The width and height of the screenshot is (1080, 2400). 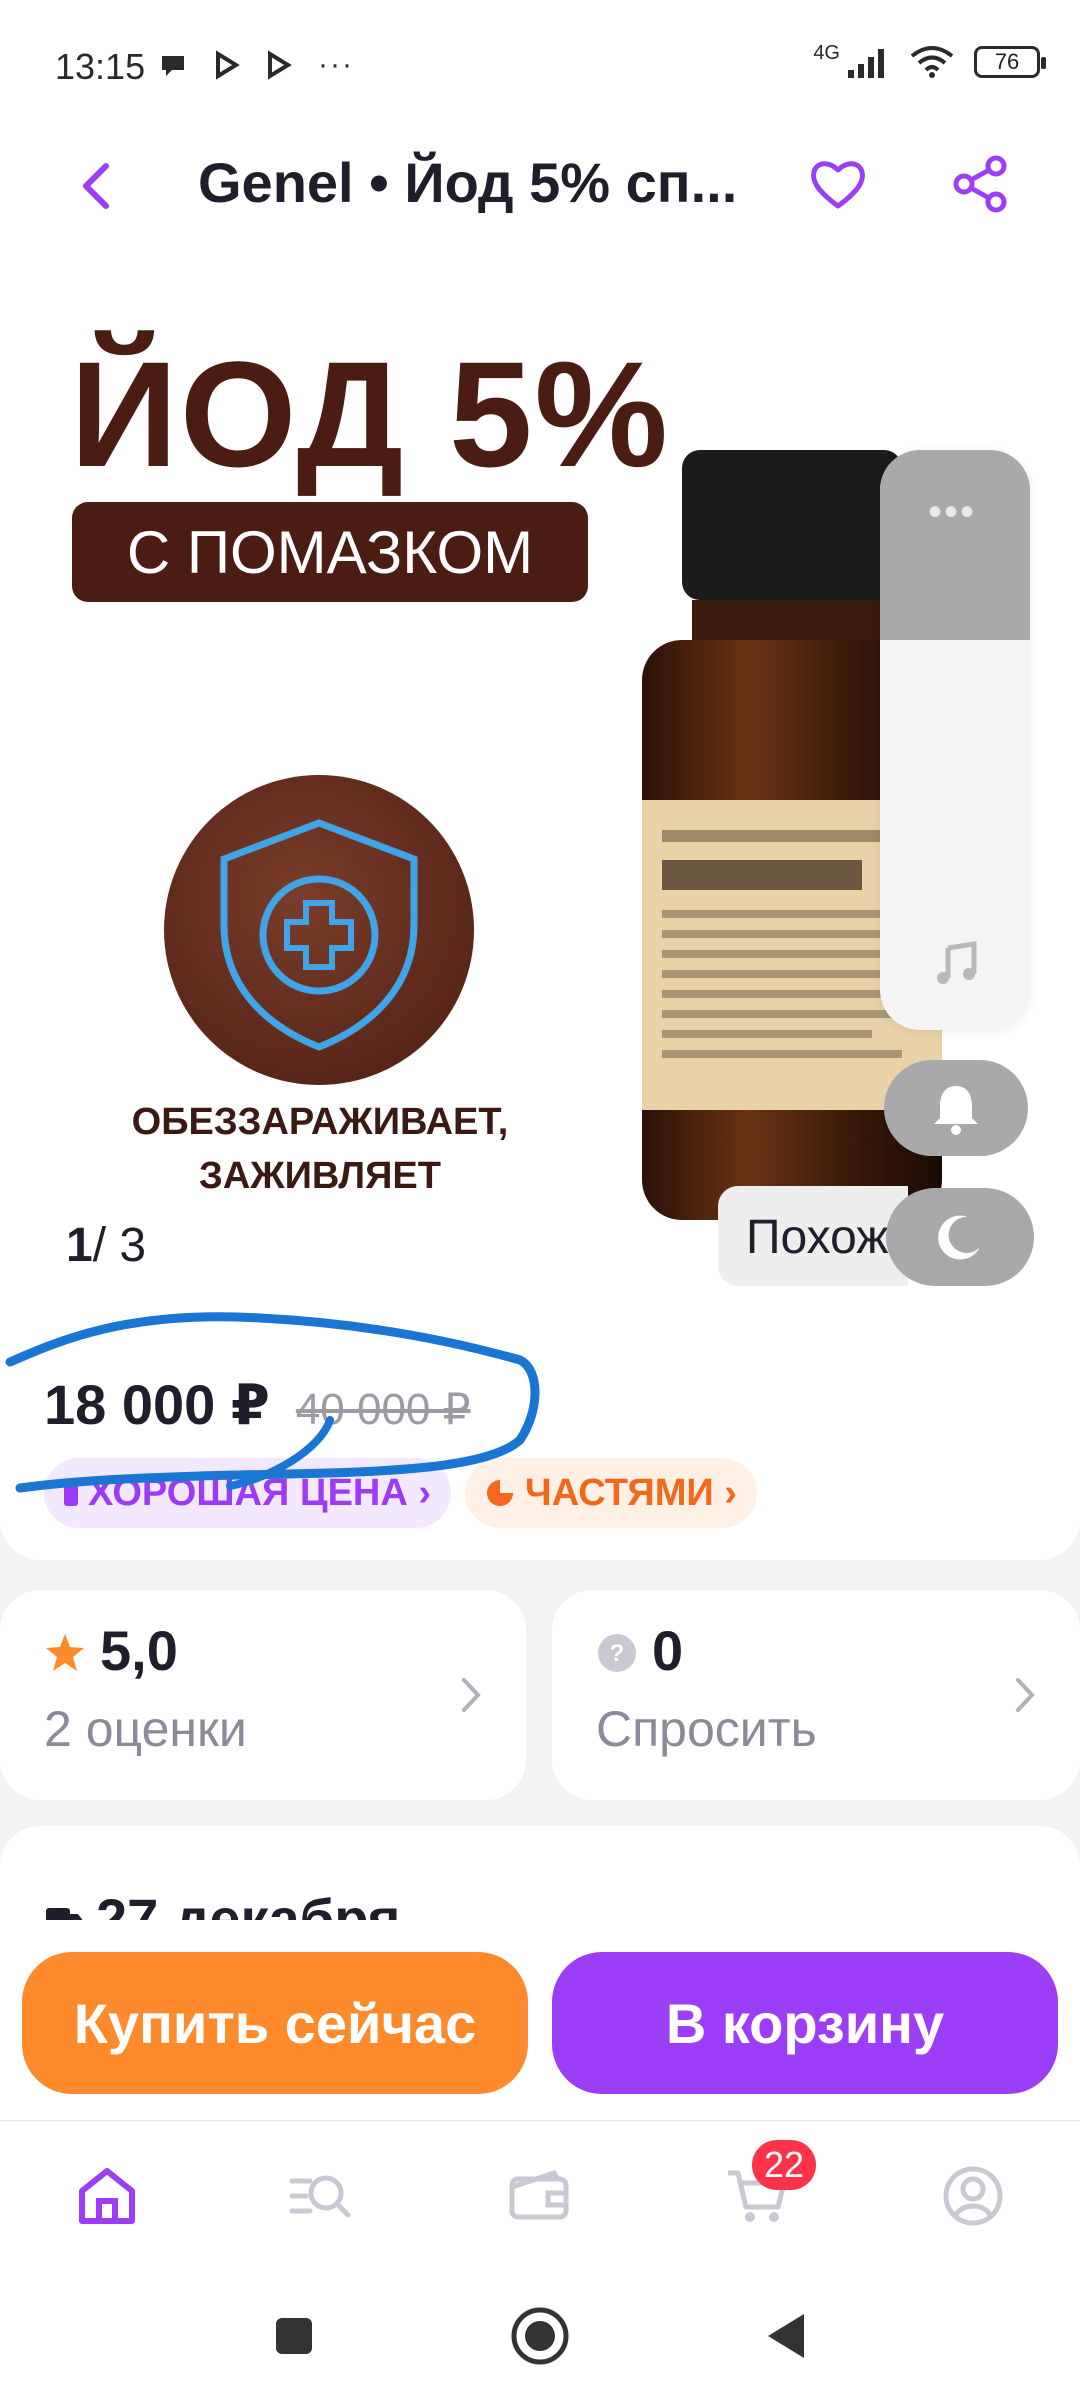 What do you see at coordinates (784, 2165) in the screenshot?
I see `cart-count-badge: 22` at bounding box center [784, 2165].